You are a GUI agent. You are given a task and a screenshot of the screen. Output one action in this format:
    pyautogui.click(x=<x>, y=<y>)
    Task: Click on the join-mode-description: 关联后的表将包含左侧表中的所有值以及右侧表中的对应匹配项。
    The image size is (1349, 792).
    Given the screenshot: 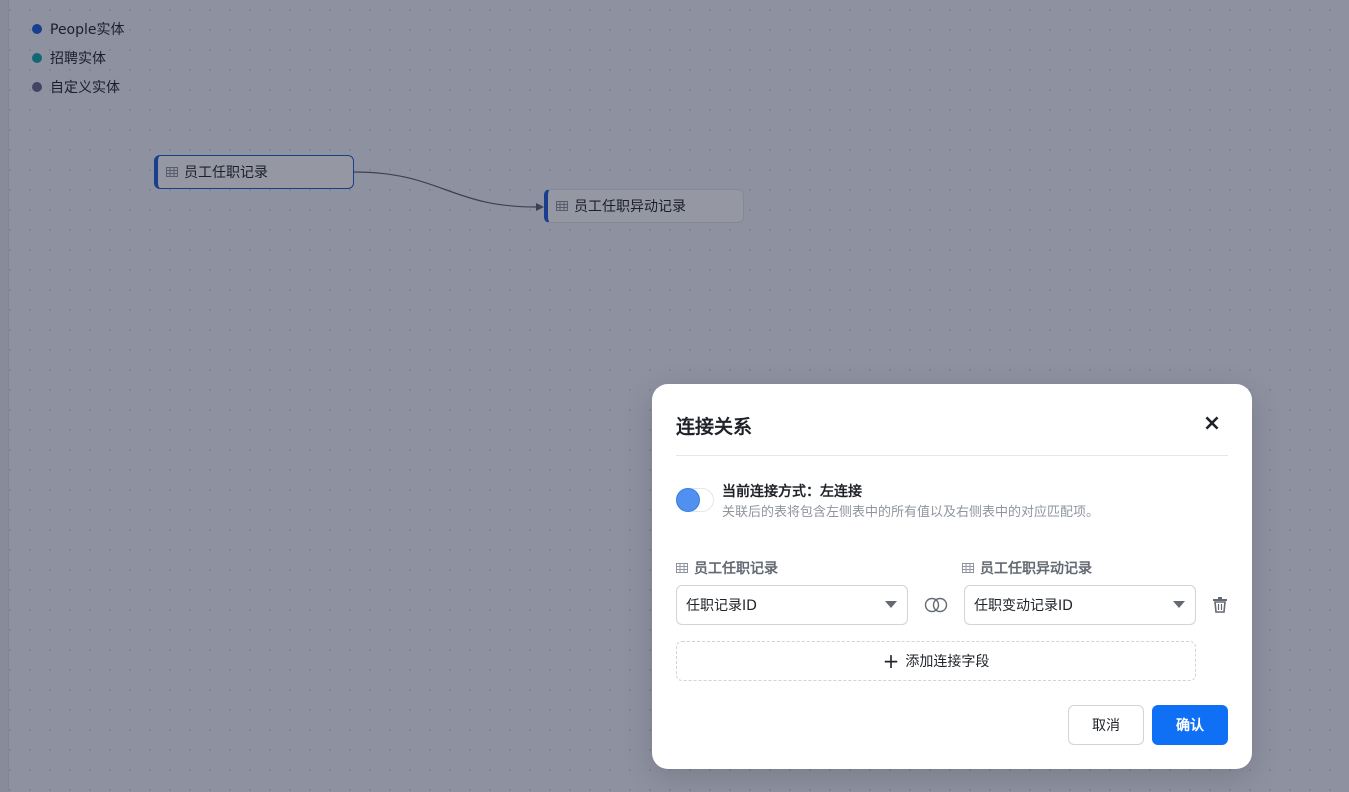 What is the action you would take?
    pyautogui.click(x=911, y=512)
    